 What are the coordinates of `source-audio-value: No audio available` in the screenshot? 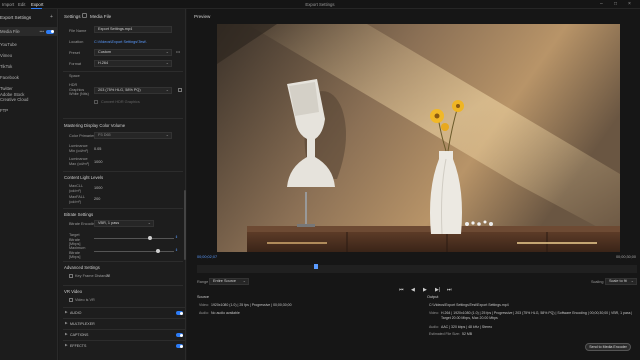 It's located at (225, 313).